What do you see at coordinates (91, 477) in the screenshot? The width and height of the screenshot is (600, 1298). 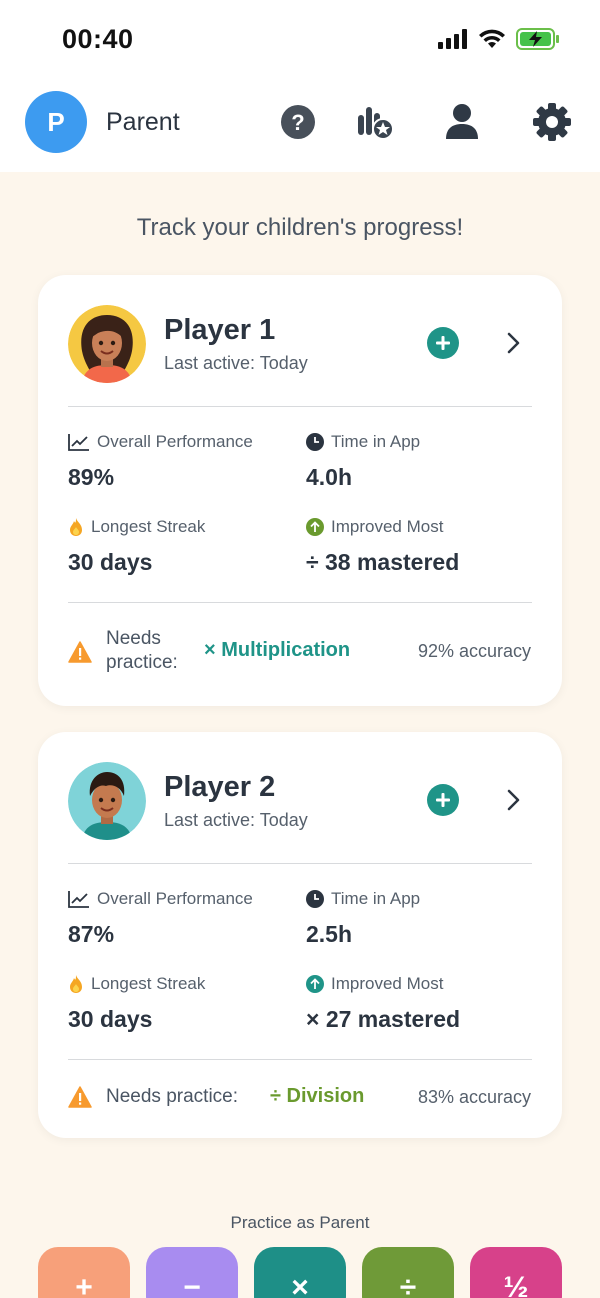 I see `performance-value: 89%` at bounding box center [91, 477].